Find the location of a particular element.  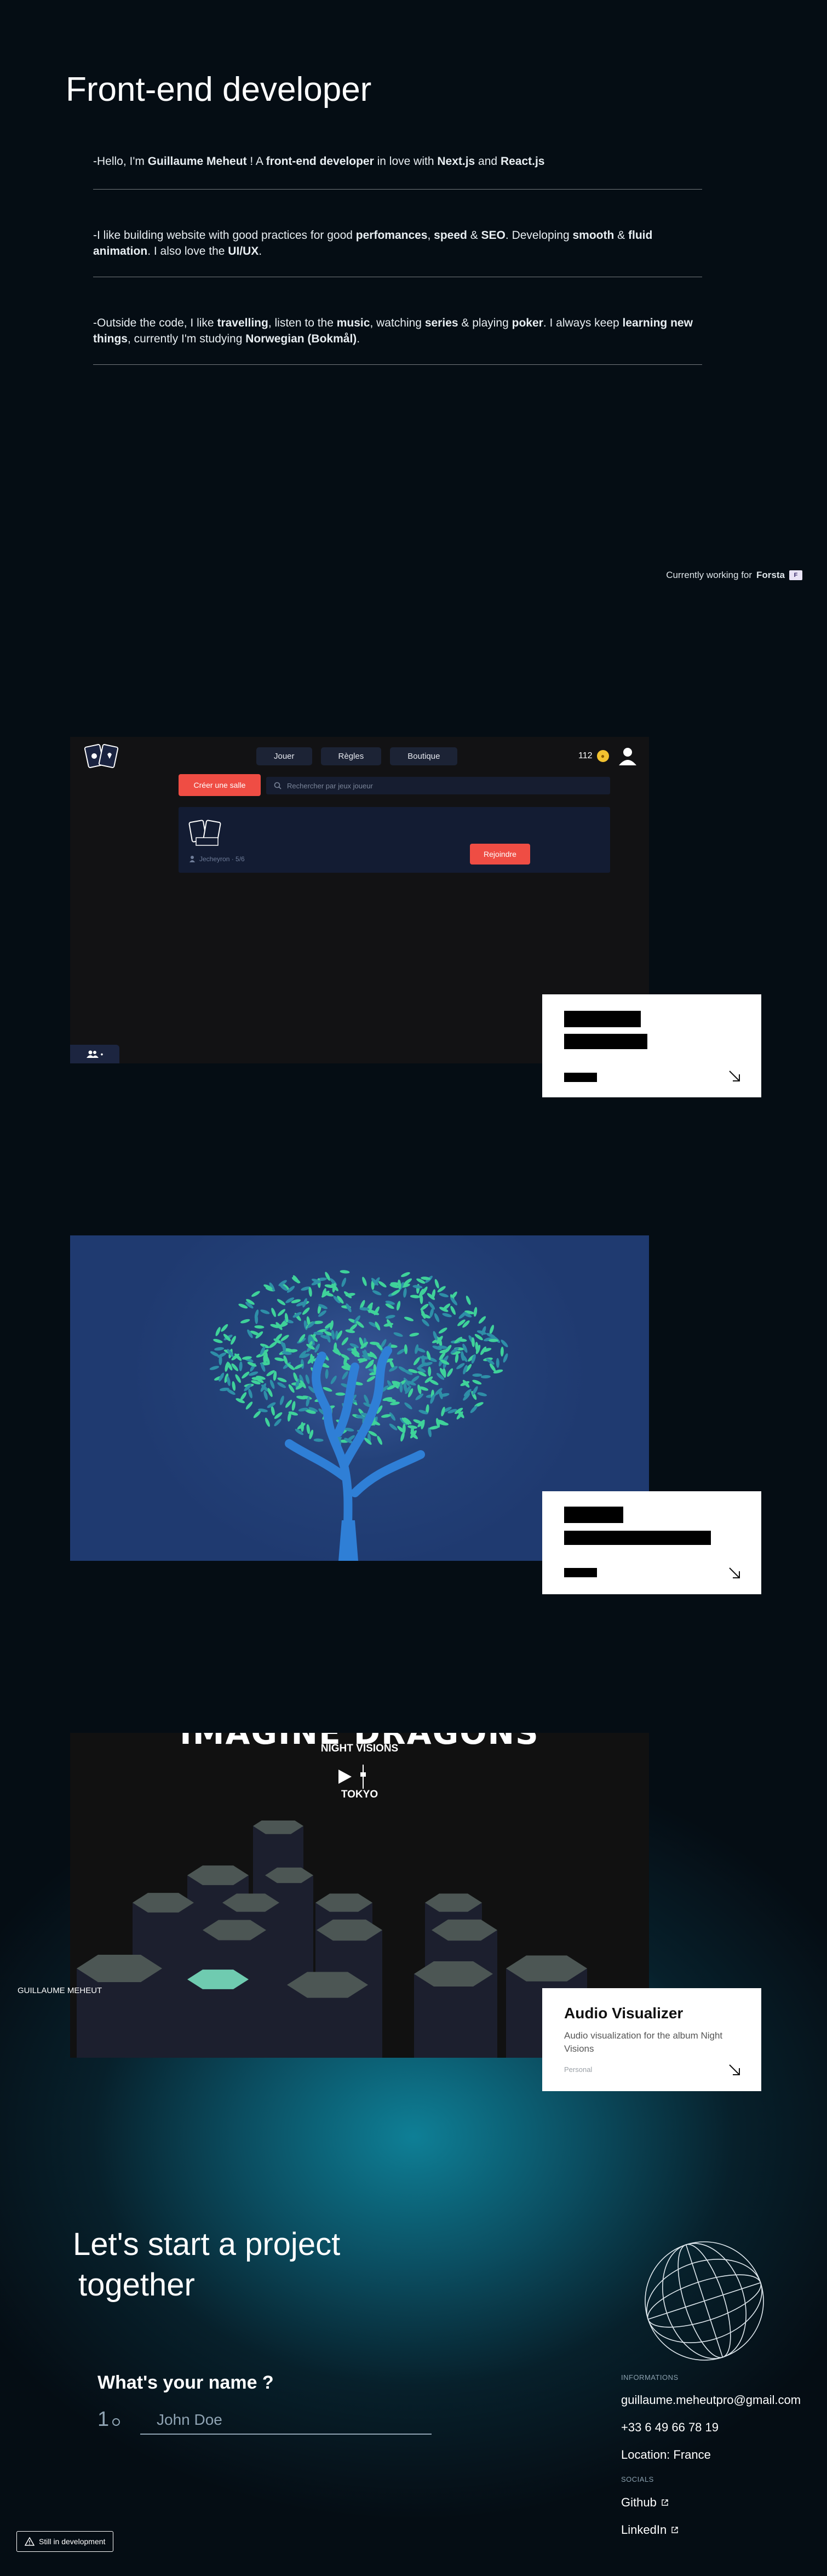

album-name: NIGHT VISIONS is located at coordinates (359, 1748).